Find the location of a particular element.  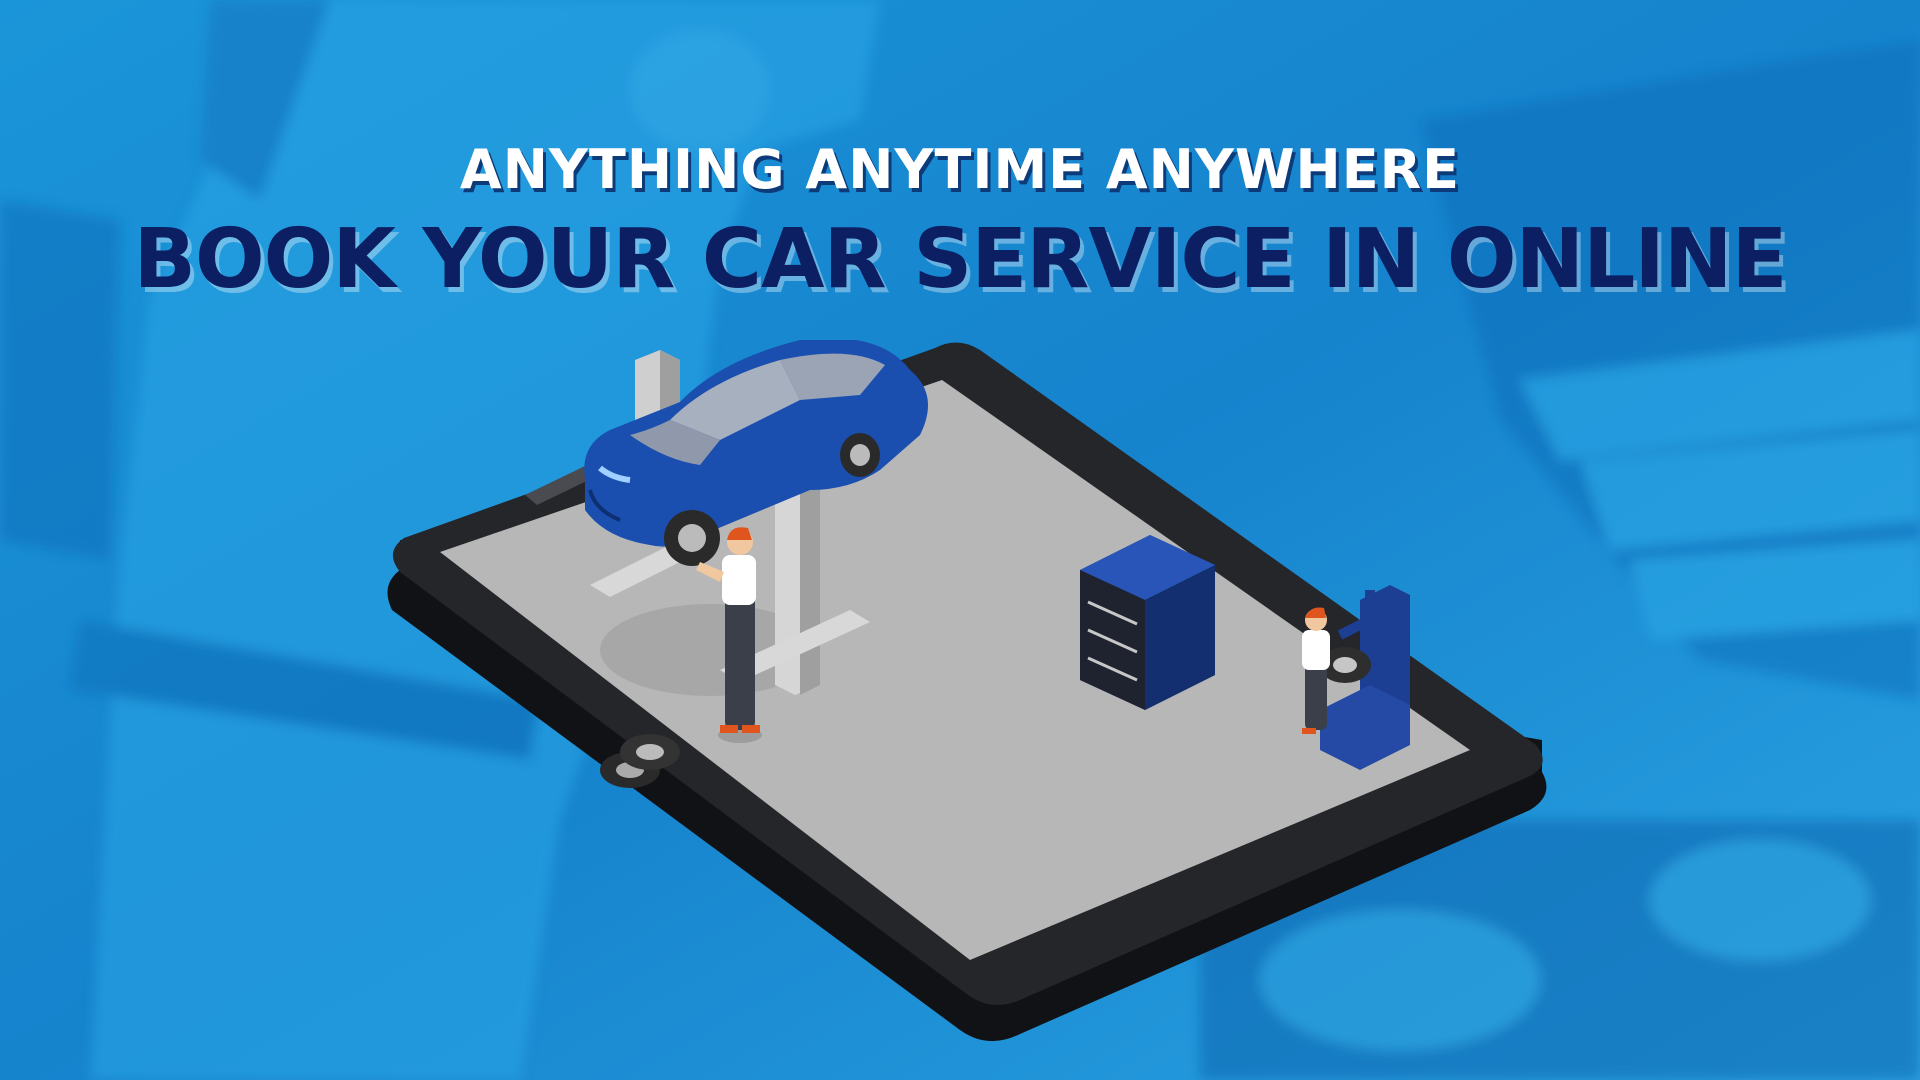

page-title: BOOK YOUR CAR SERVICE IN ONLINE is located at coordinates (960, 259).